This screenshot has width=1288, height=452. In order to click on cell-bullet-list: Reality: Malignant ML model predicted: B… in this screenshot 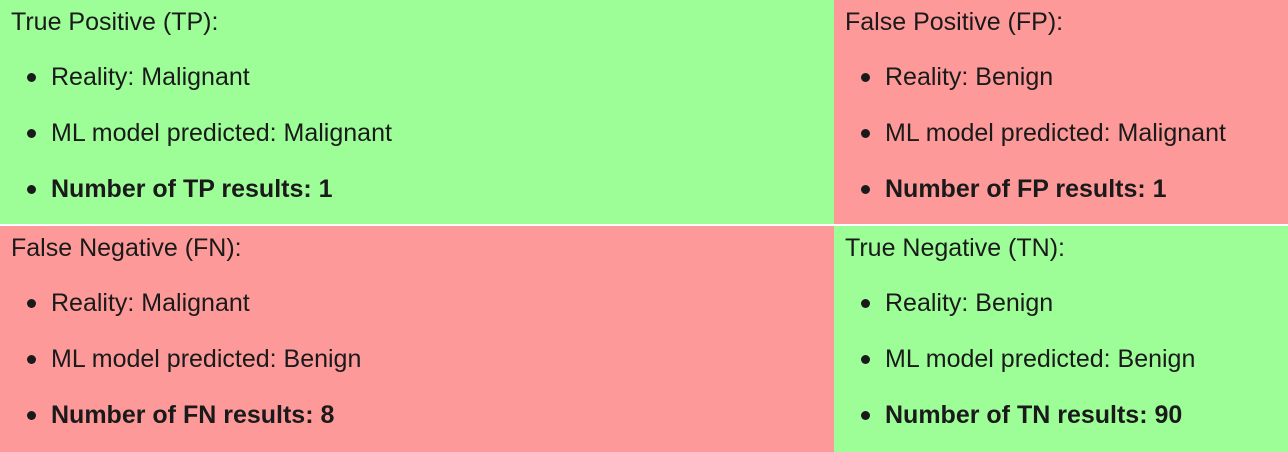, I will do `click(180, 367)`.